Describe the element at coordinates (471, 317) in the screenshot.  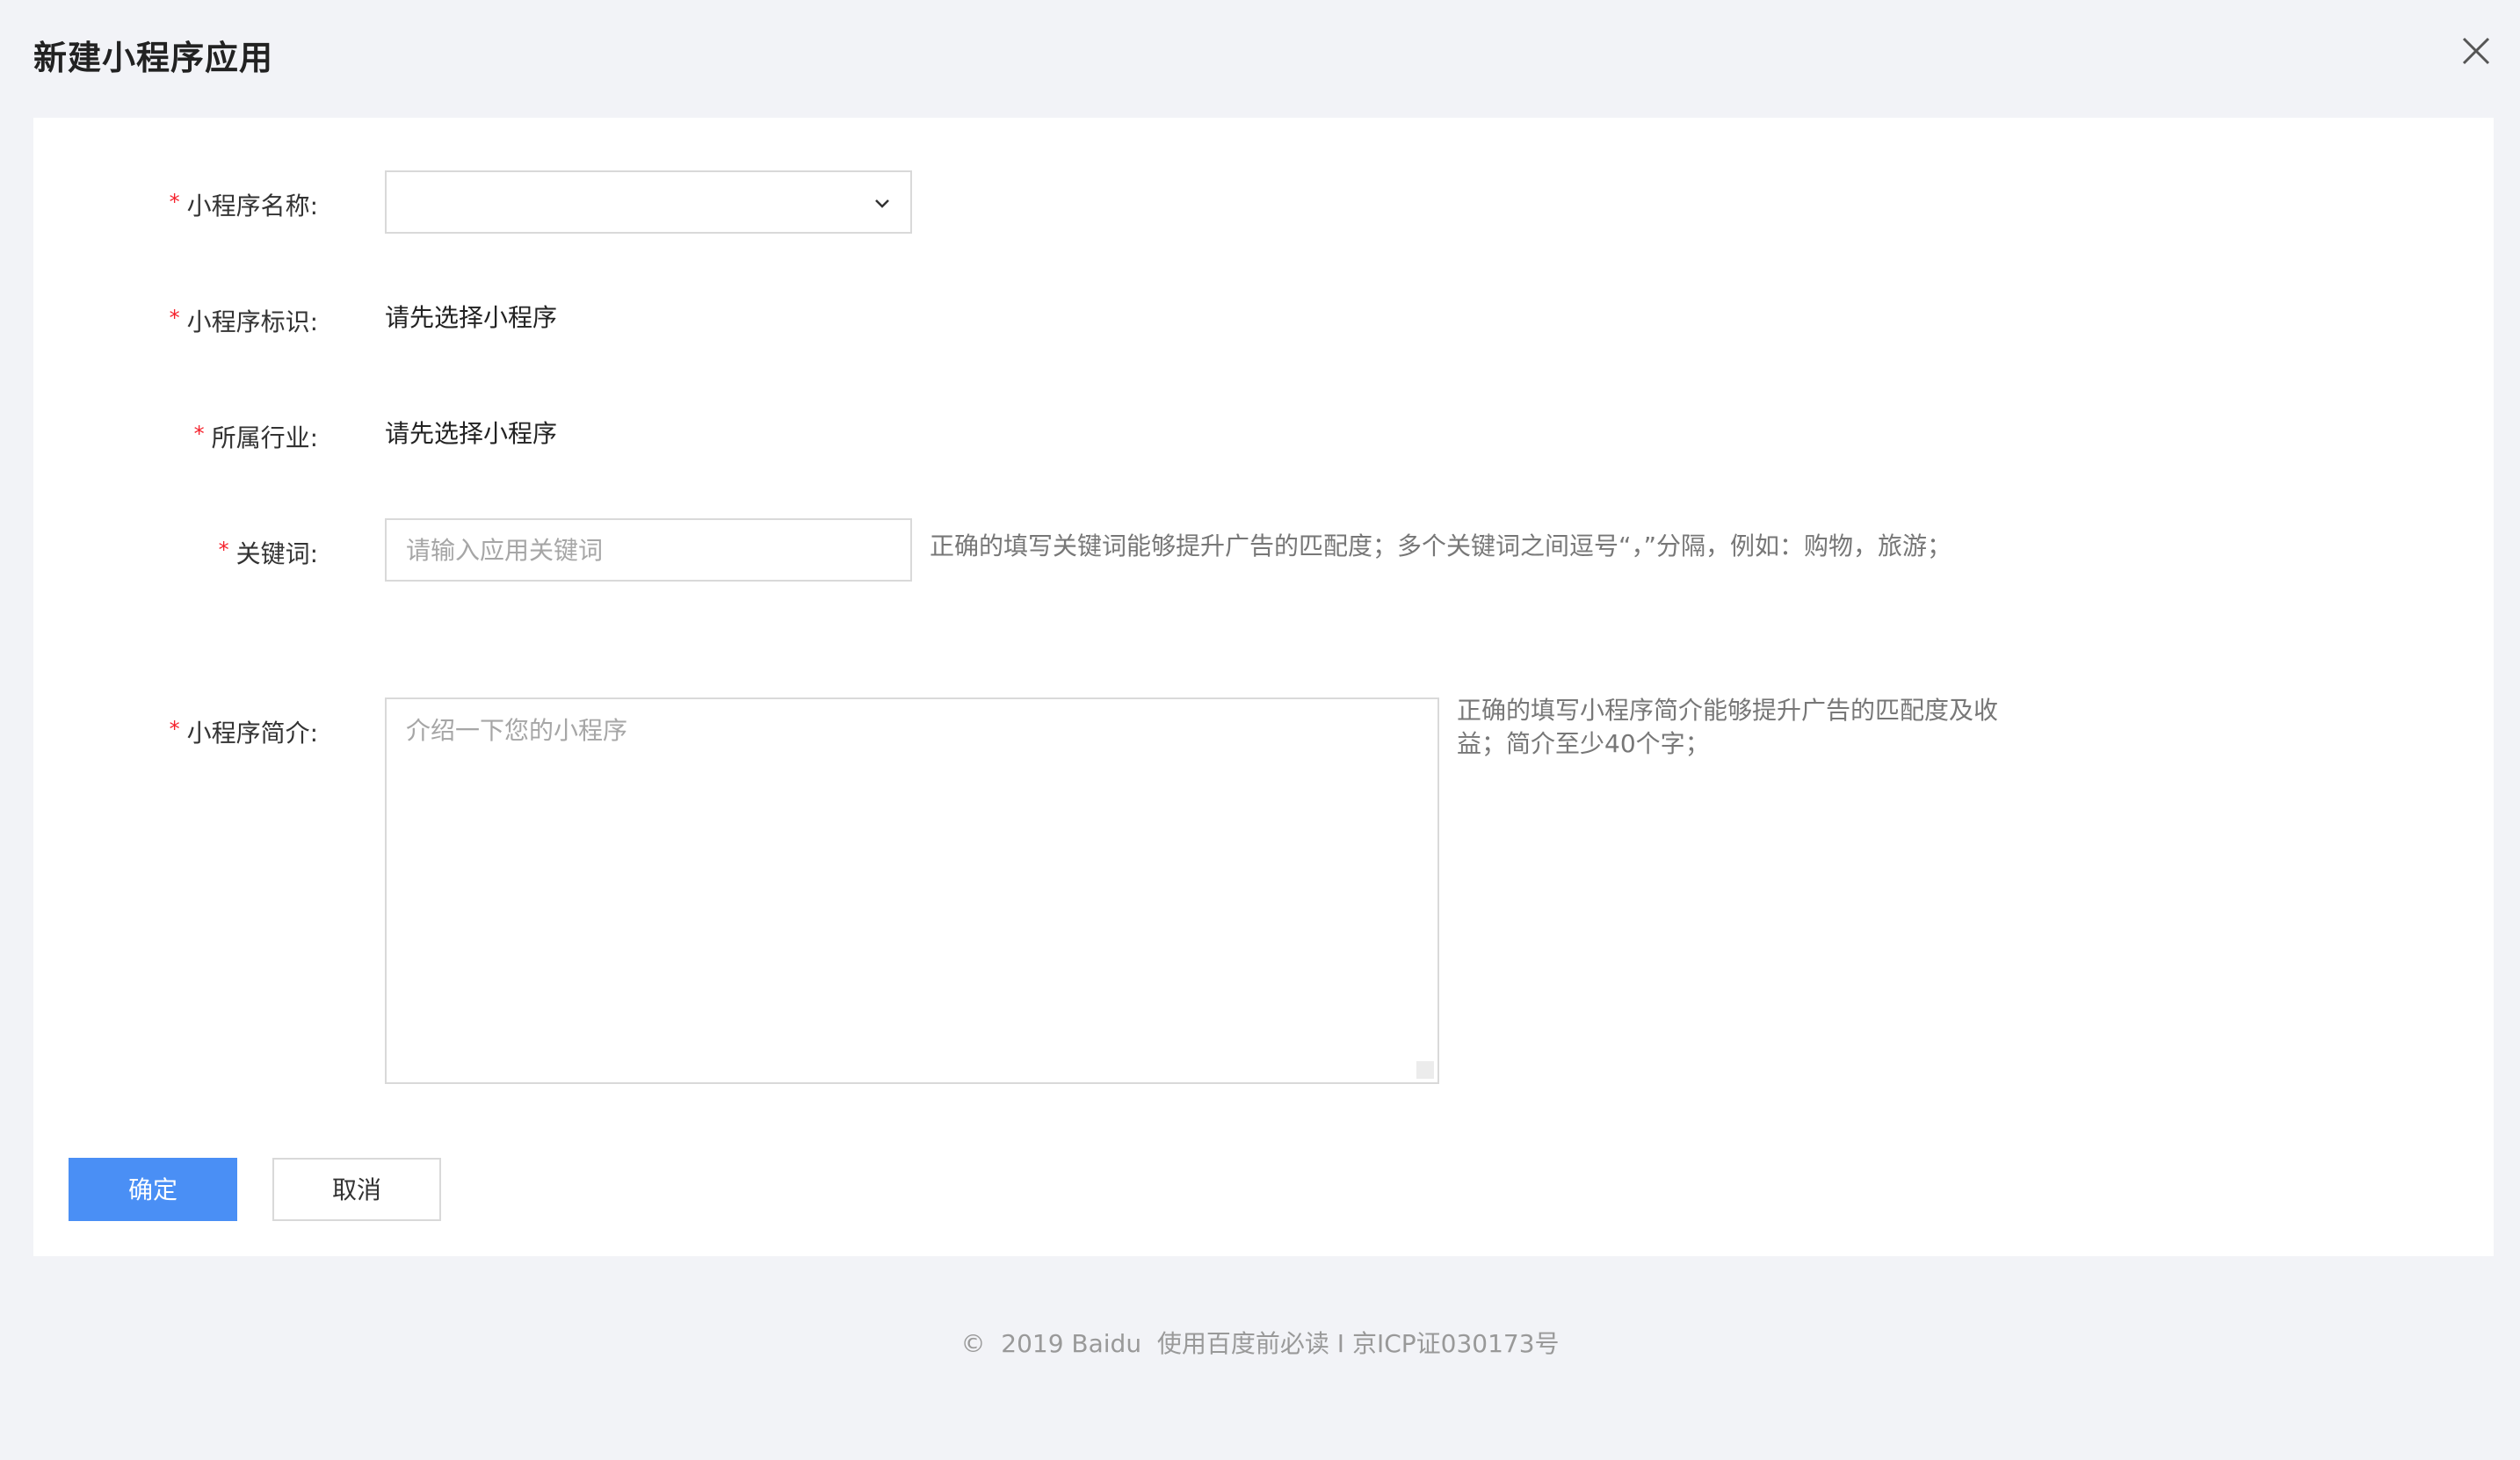
I see `identifier-value: 请先选择小程序` at that location.